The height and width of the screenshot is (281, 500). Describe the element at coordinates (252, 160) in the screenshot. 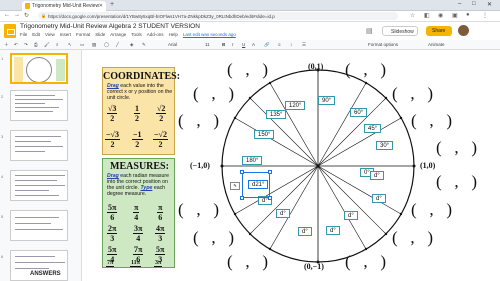

I see `degree-box: 180°` at that location.